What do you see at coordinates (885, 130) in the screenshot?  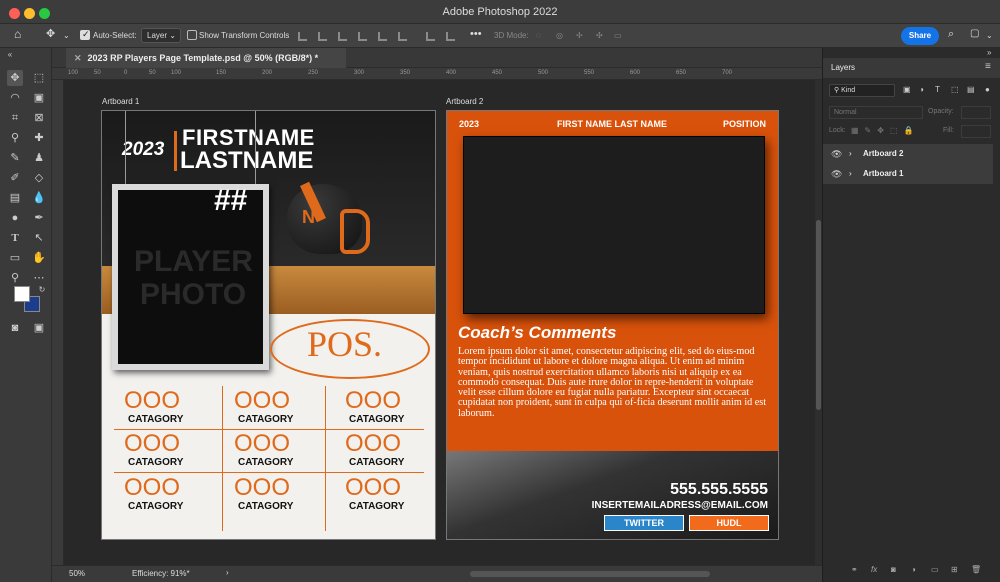 I see `lock-icons: ▦✎✥⬚🔒` at bounding box center [885, 130].